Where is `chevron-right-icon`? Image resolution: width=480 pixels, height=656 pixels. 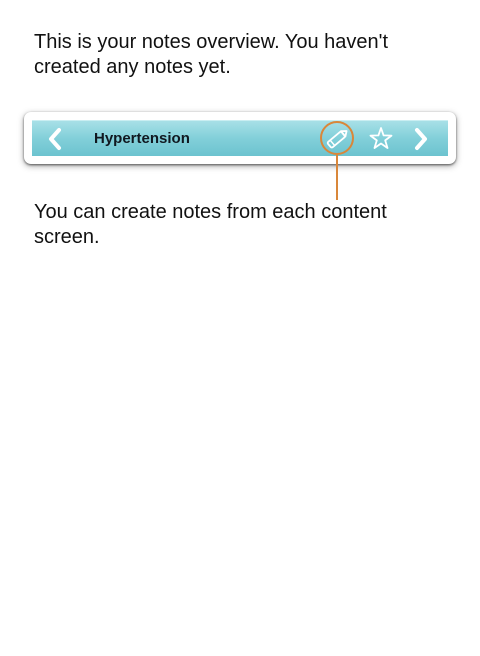 chevron-right-icon is located at coordinates (421, 139).